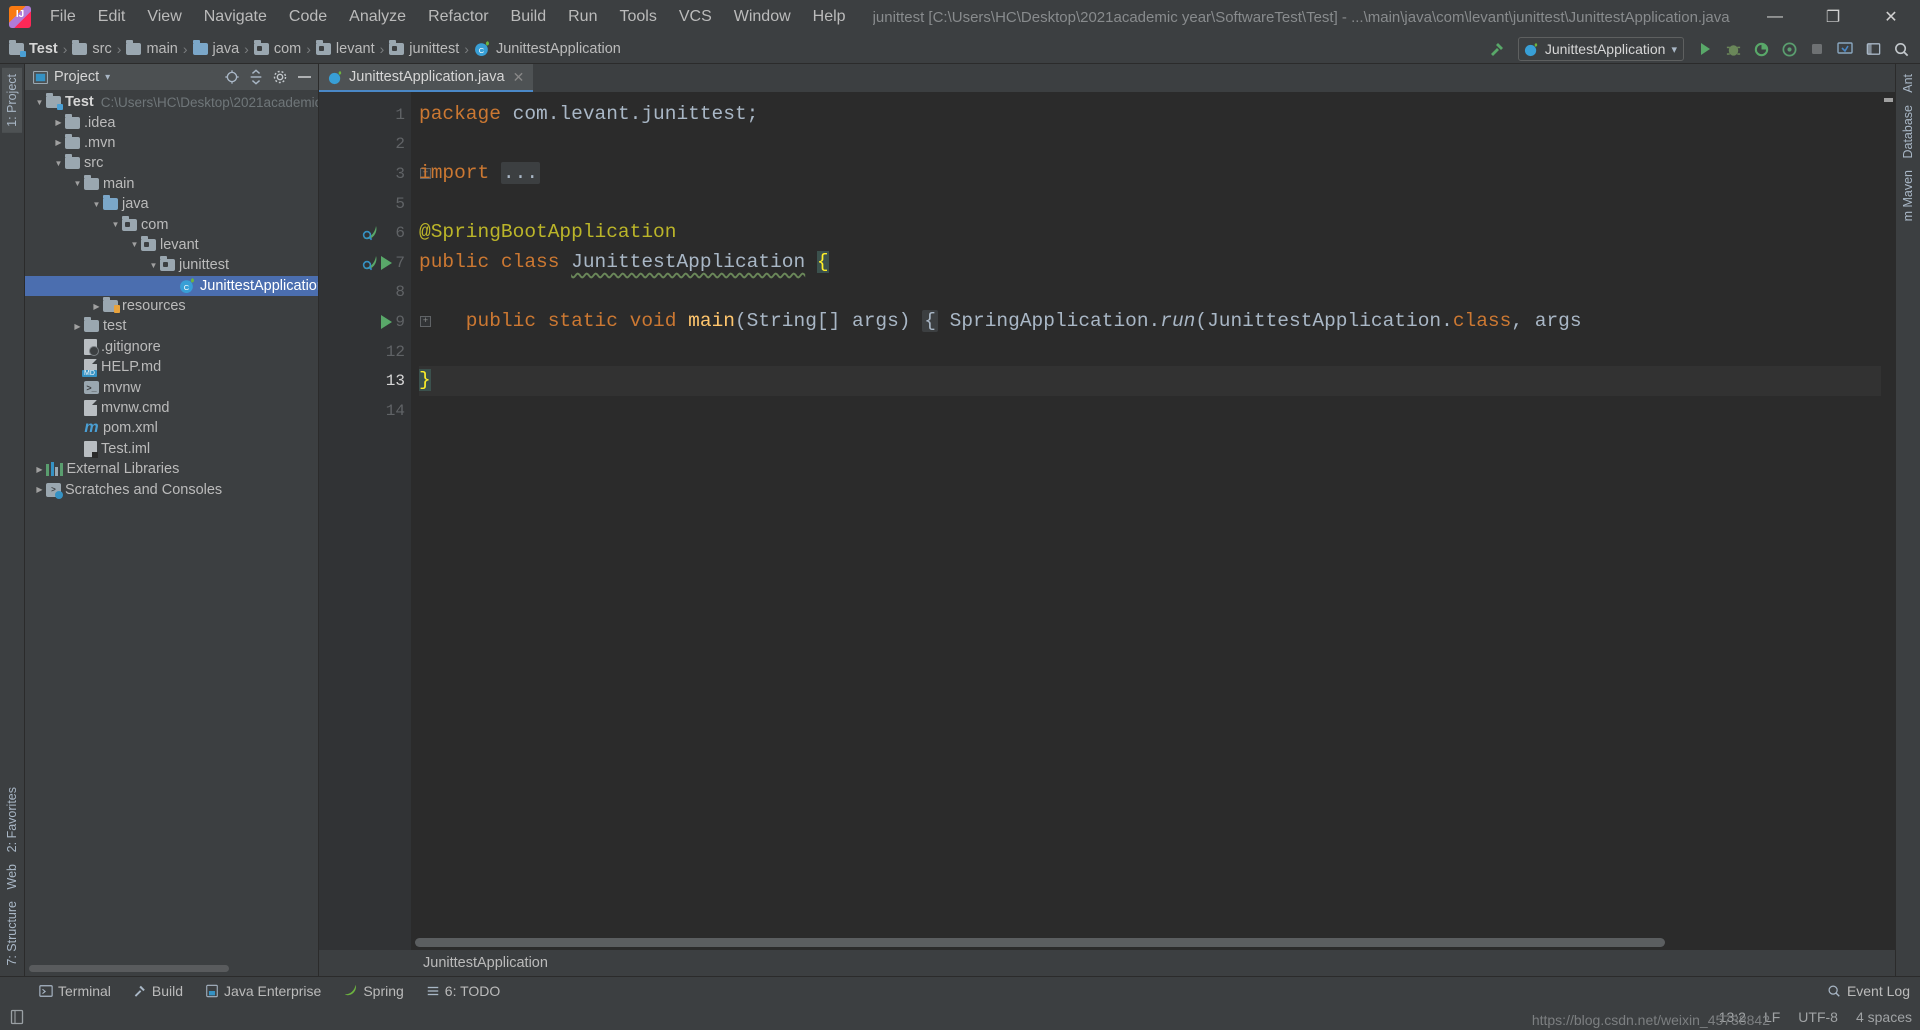 The image size is (1920, 1030). I want to click on editor-tab-junittestapplication: JunittestApplication.java ✕, so click(426, 78).